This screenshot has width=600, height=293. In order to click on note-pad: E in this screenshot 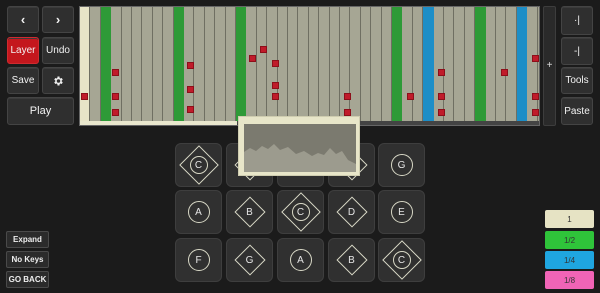, I will do `click(401, 212)`.